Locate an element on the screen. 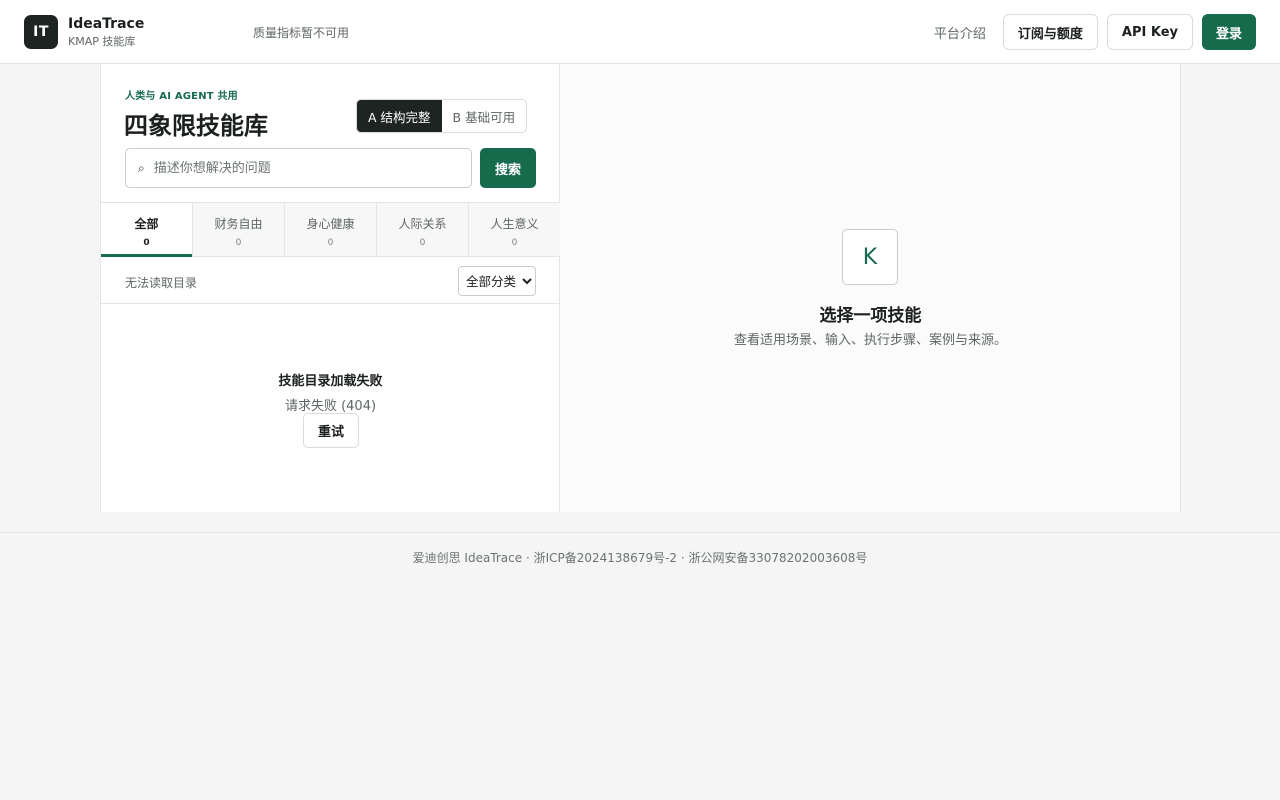  search-box: ⌕ is located at coordinates (298, 168).